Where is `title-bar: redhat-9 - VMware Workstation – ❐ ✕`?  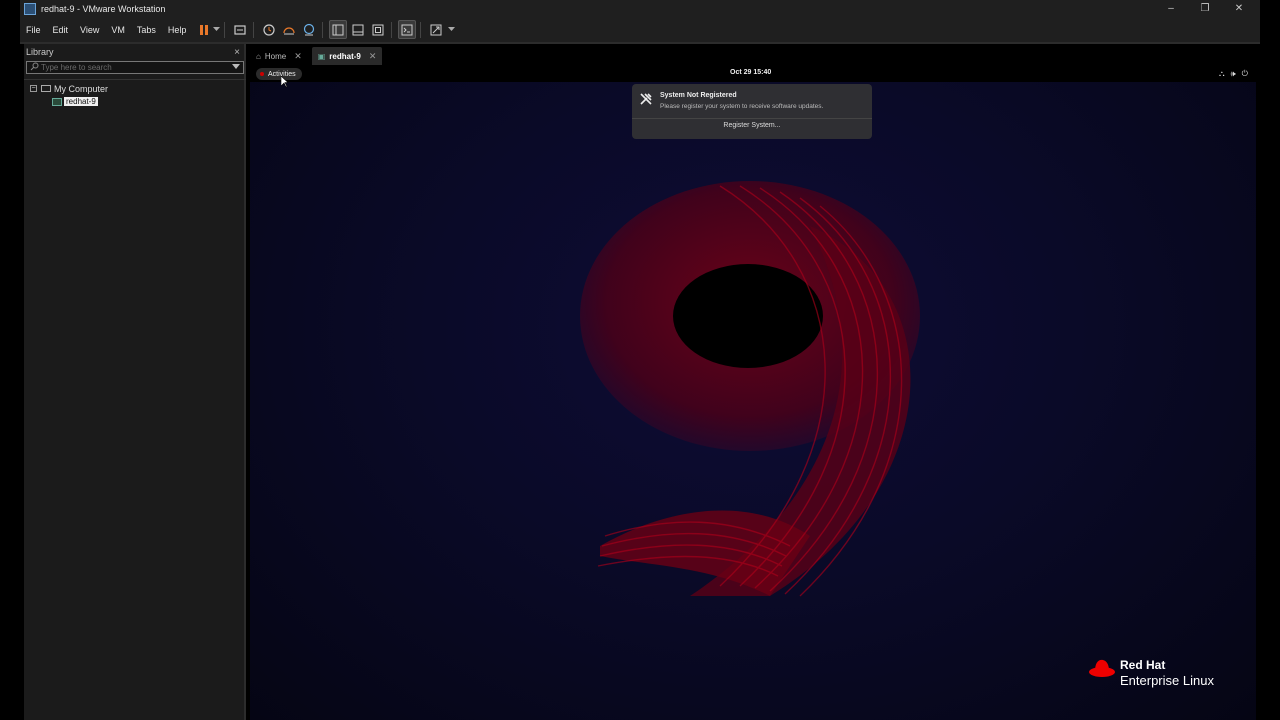
title-bar: redhat-9 - VMware Workstation – ❐ ✕ is located at coordinates (640, 8).